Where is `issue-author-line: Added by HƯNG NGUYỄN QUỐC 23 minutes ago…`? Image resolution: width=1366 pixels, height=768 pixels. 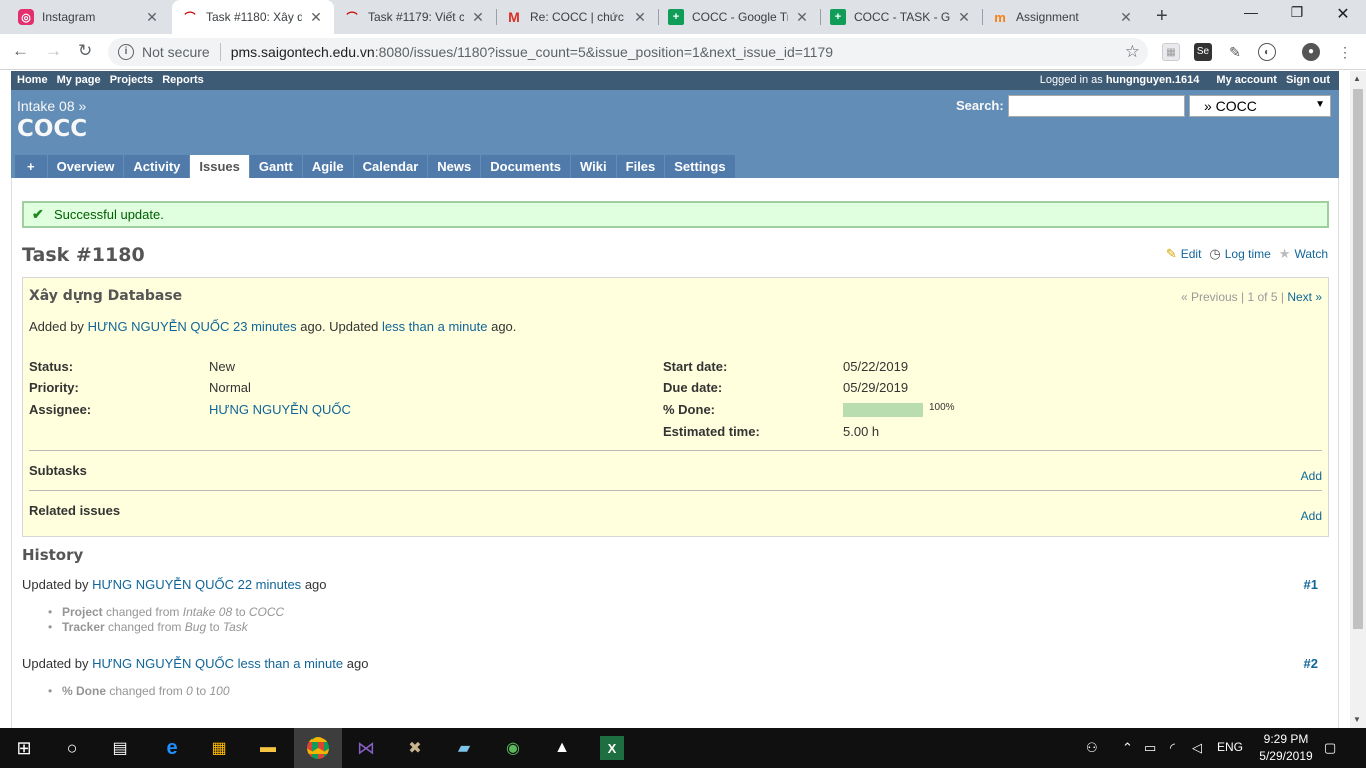 issue-author-line: Added by HƯNG NGUYỄN QUỐC 23 minutes ago… is located at coordinates (272, 326).